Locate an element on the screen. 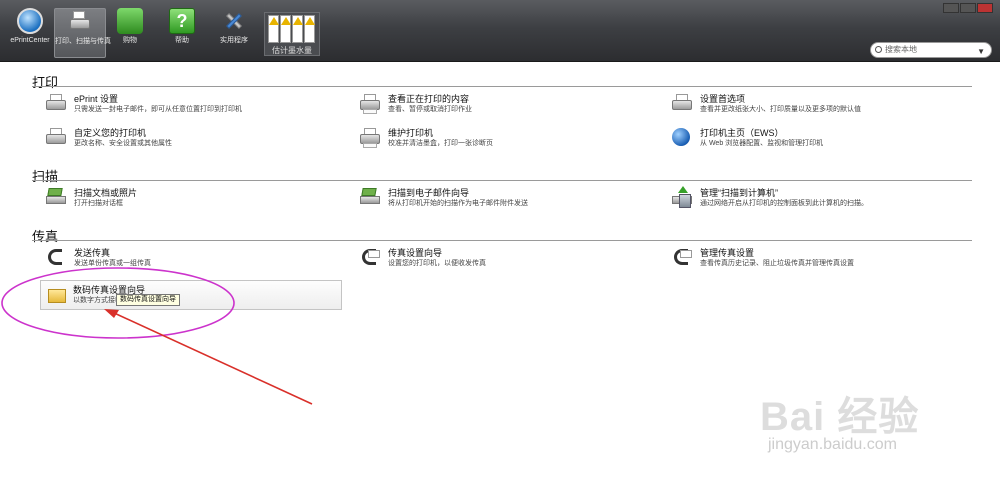  watermark-brand: Bai 经验 is located at coordinates (840, 417).